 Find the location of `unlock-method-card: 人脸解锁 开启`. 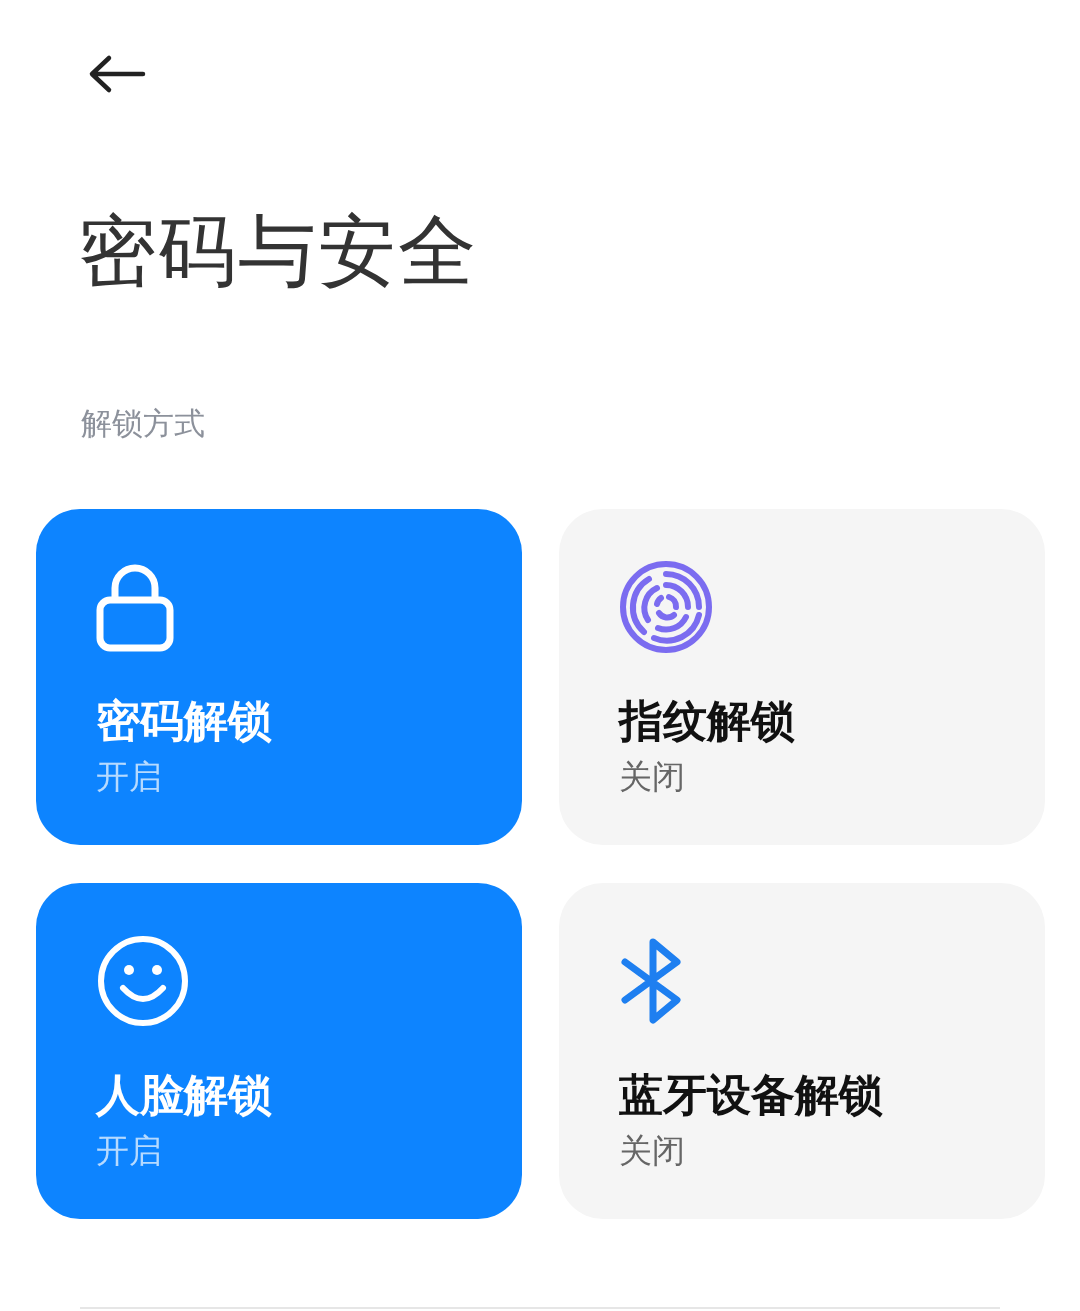

unlock-method-card: 人脸解锁 开启 is located at coordinates (279, 1051).